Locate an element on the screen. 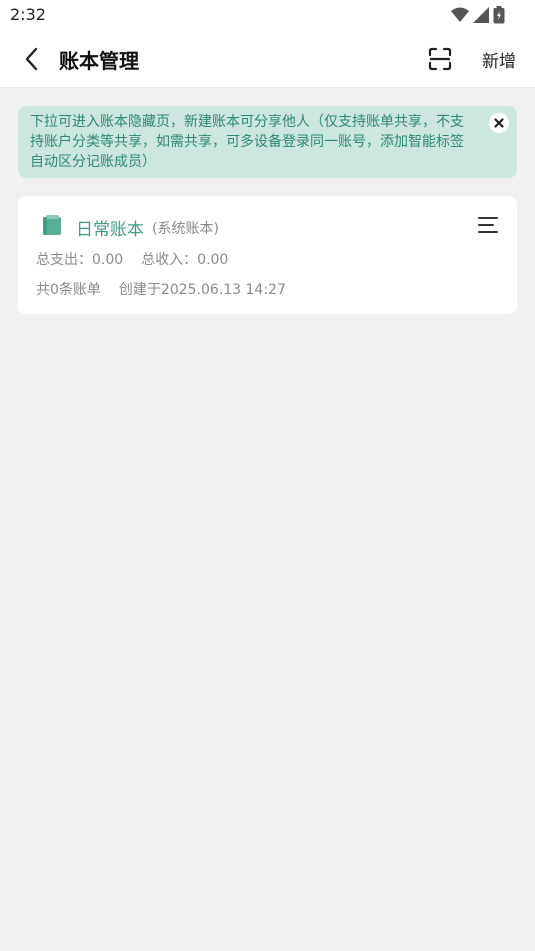  battery-icon is located at coordinates (499, 15).